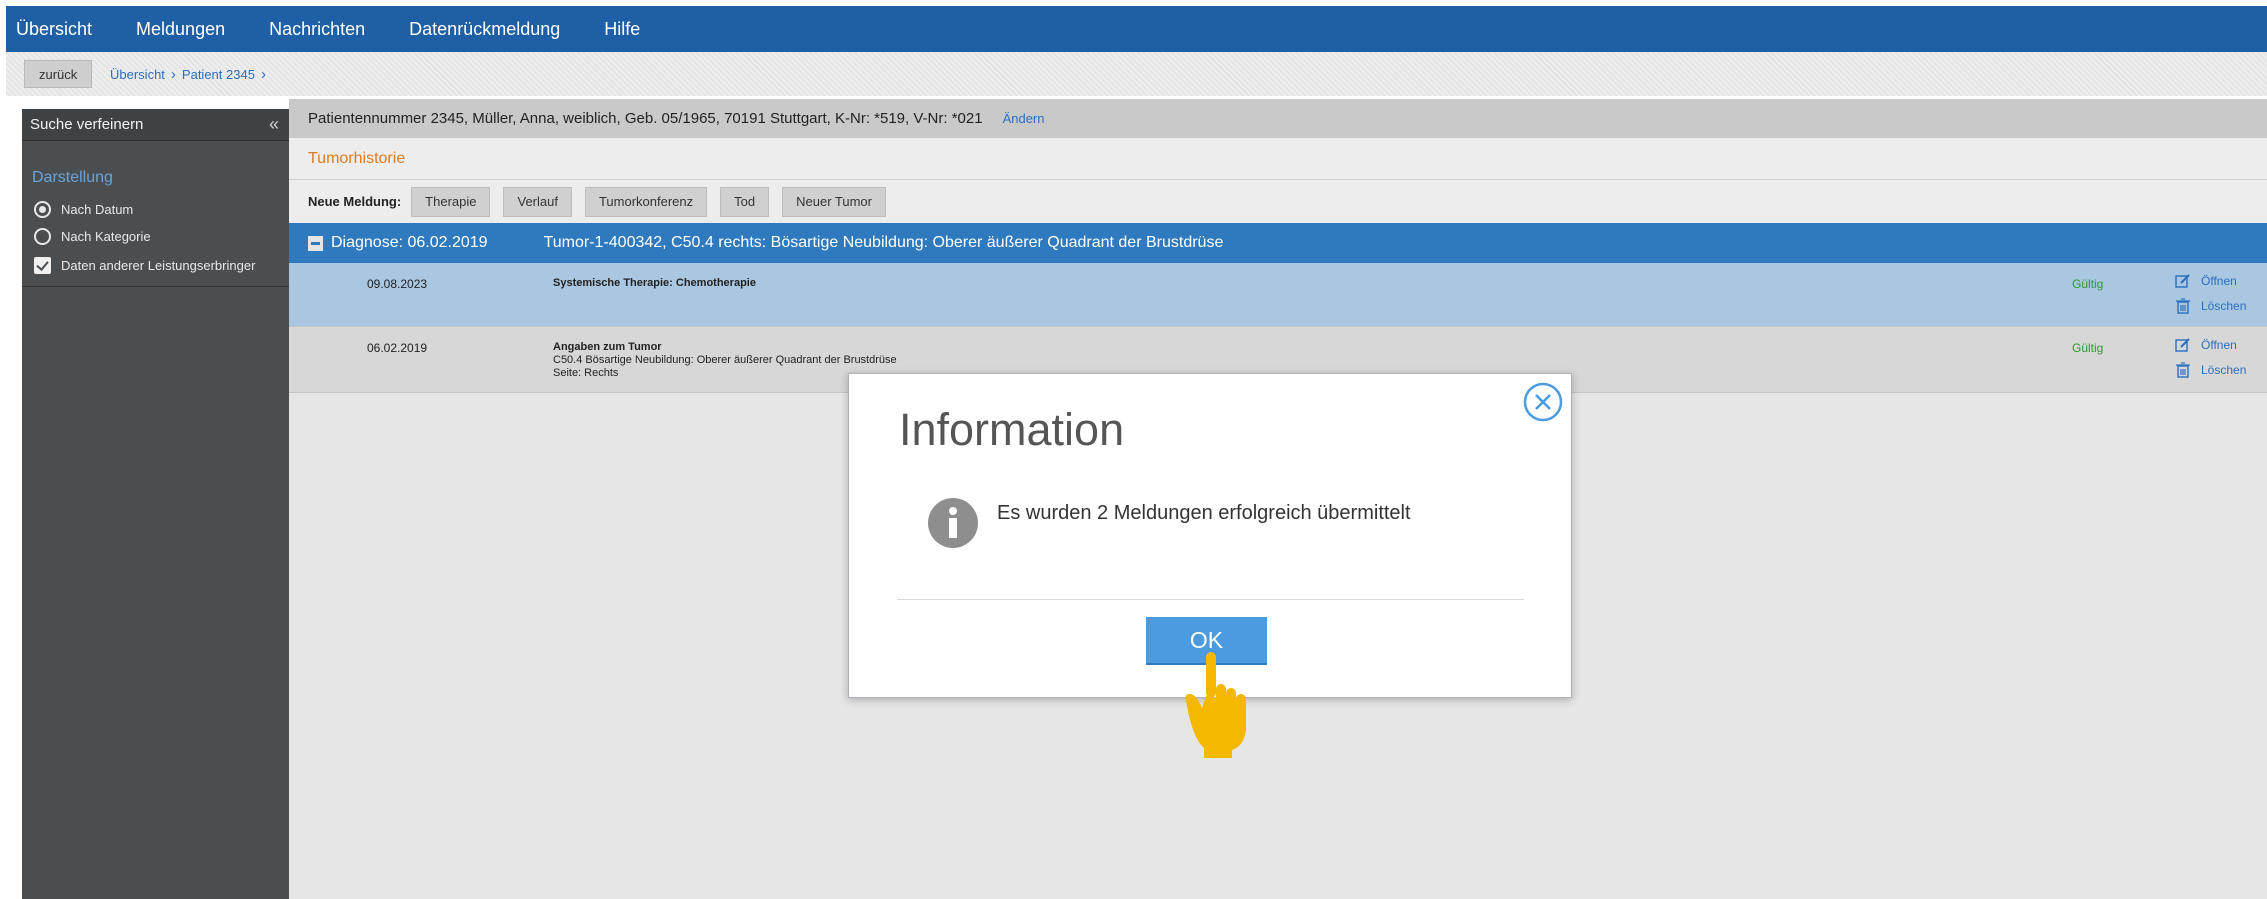 This screenshot has height=899, width=2267. I want to click on radio-label: Nach Datum, so click(97, 209).